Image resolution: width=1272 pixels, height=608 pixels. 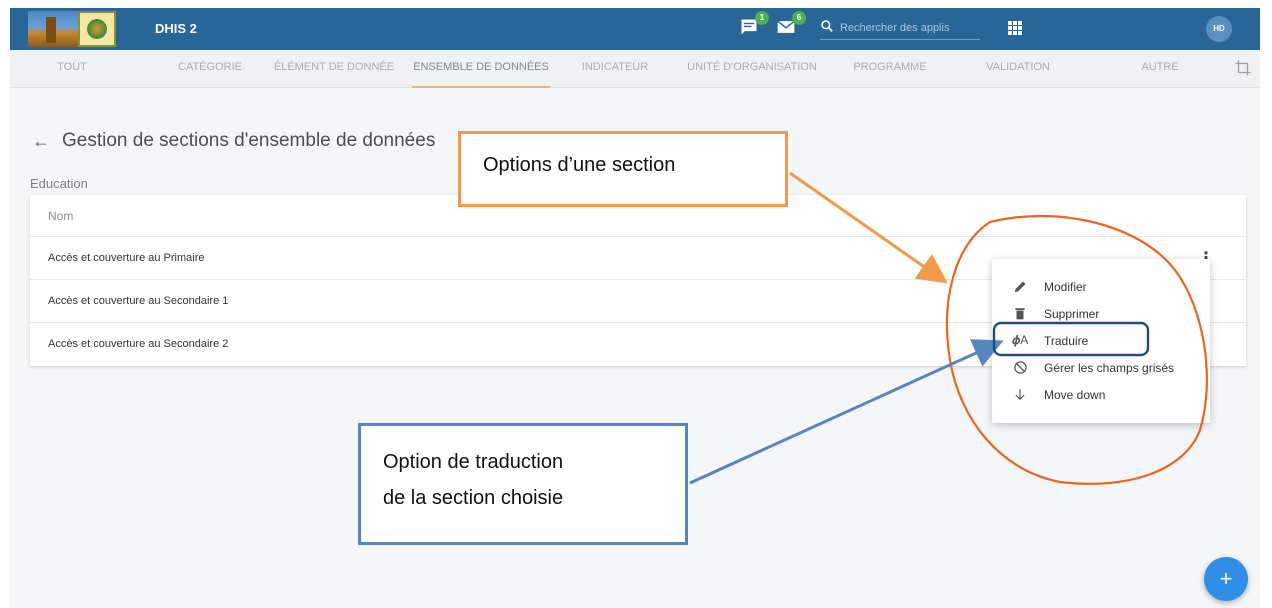 I want to click on callout-text-line1: Option de traduction, so click(x=473, y=462).